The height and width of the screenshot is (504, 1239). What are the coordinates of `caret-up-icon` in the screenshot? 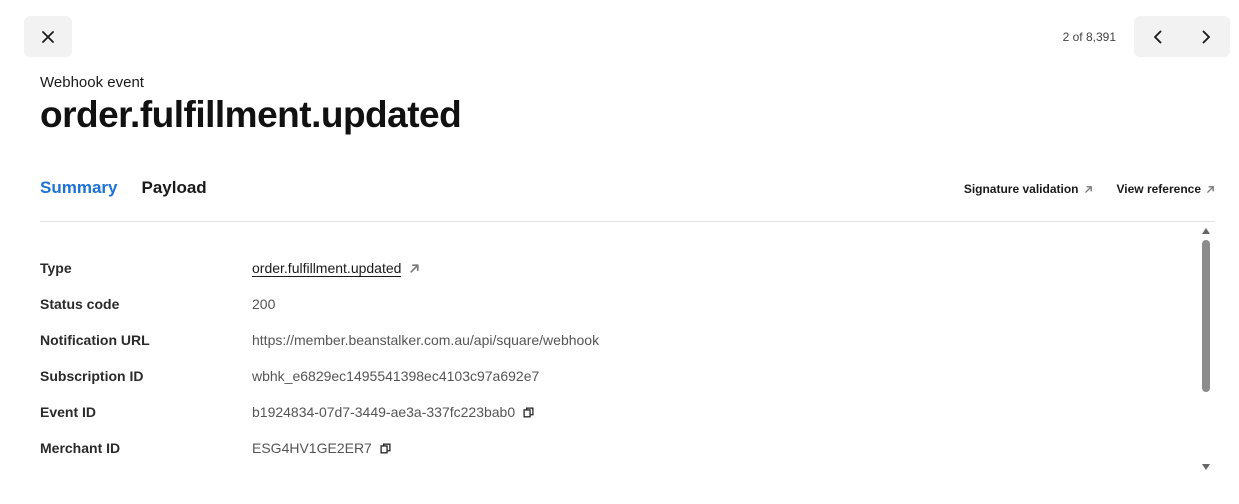 It's located at (1206, 231).